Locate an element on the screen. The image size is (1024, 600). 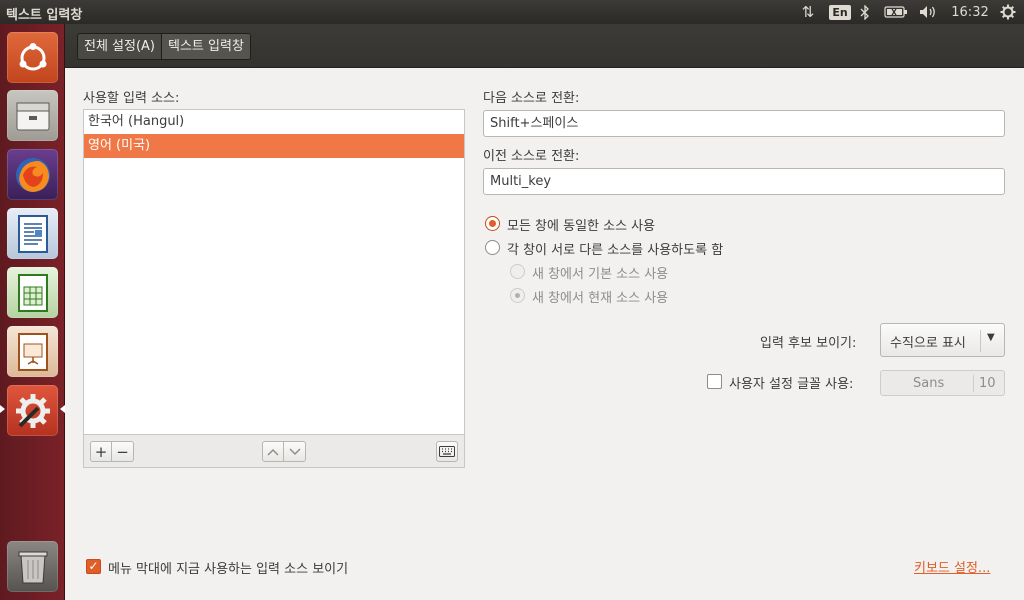
sources-label: 사용할 입력 소스: is located at coordinates (131, 98).